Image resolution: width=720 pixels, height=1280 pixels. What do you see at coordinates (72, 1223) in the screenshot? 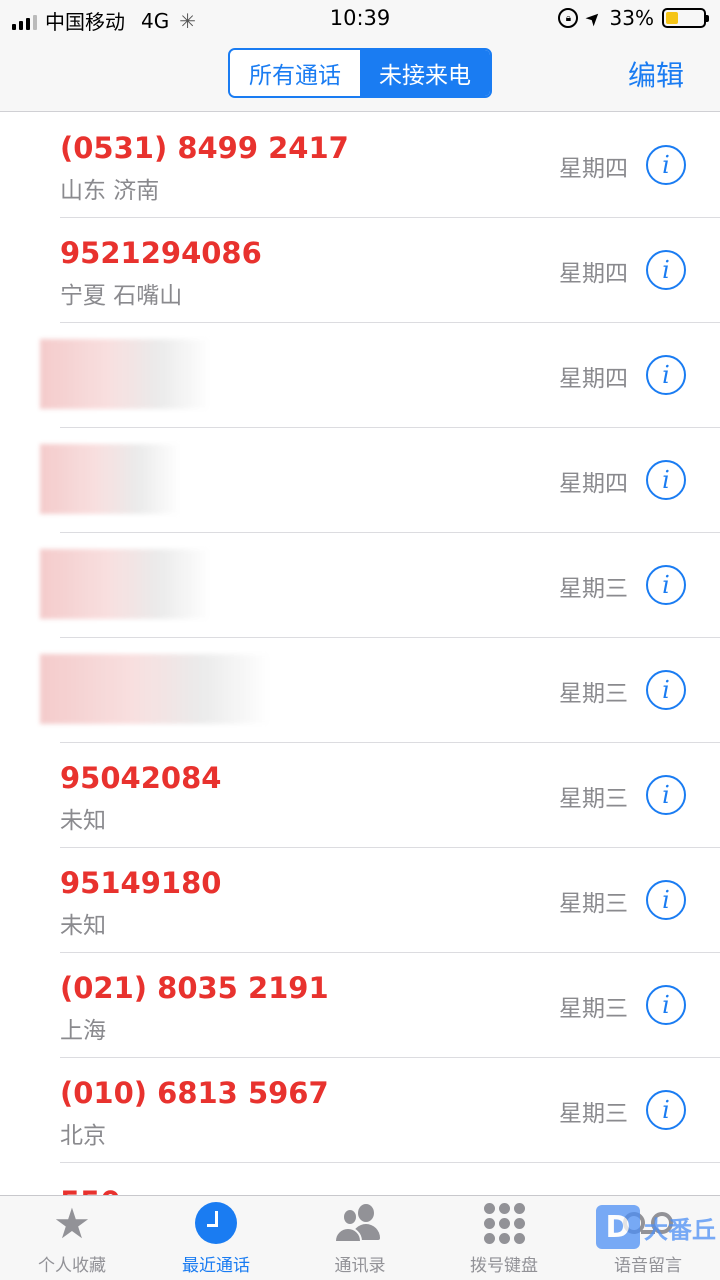
I see `star-icon: ★` at bounding box center [72, 1223].